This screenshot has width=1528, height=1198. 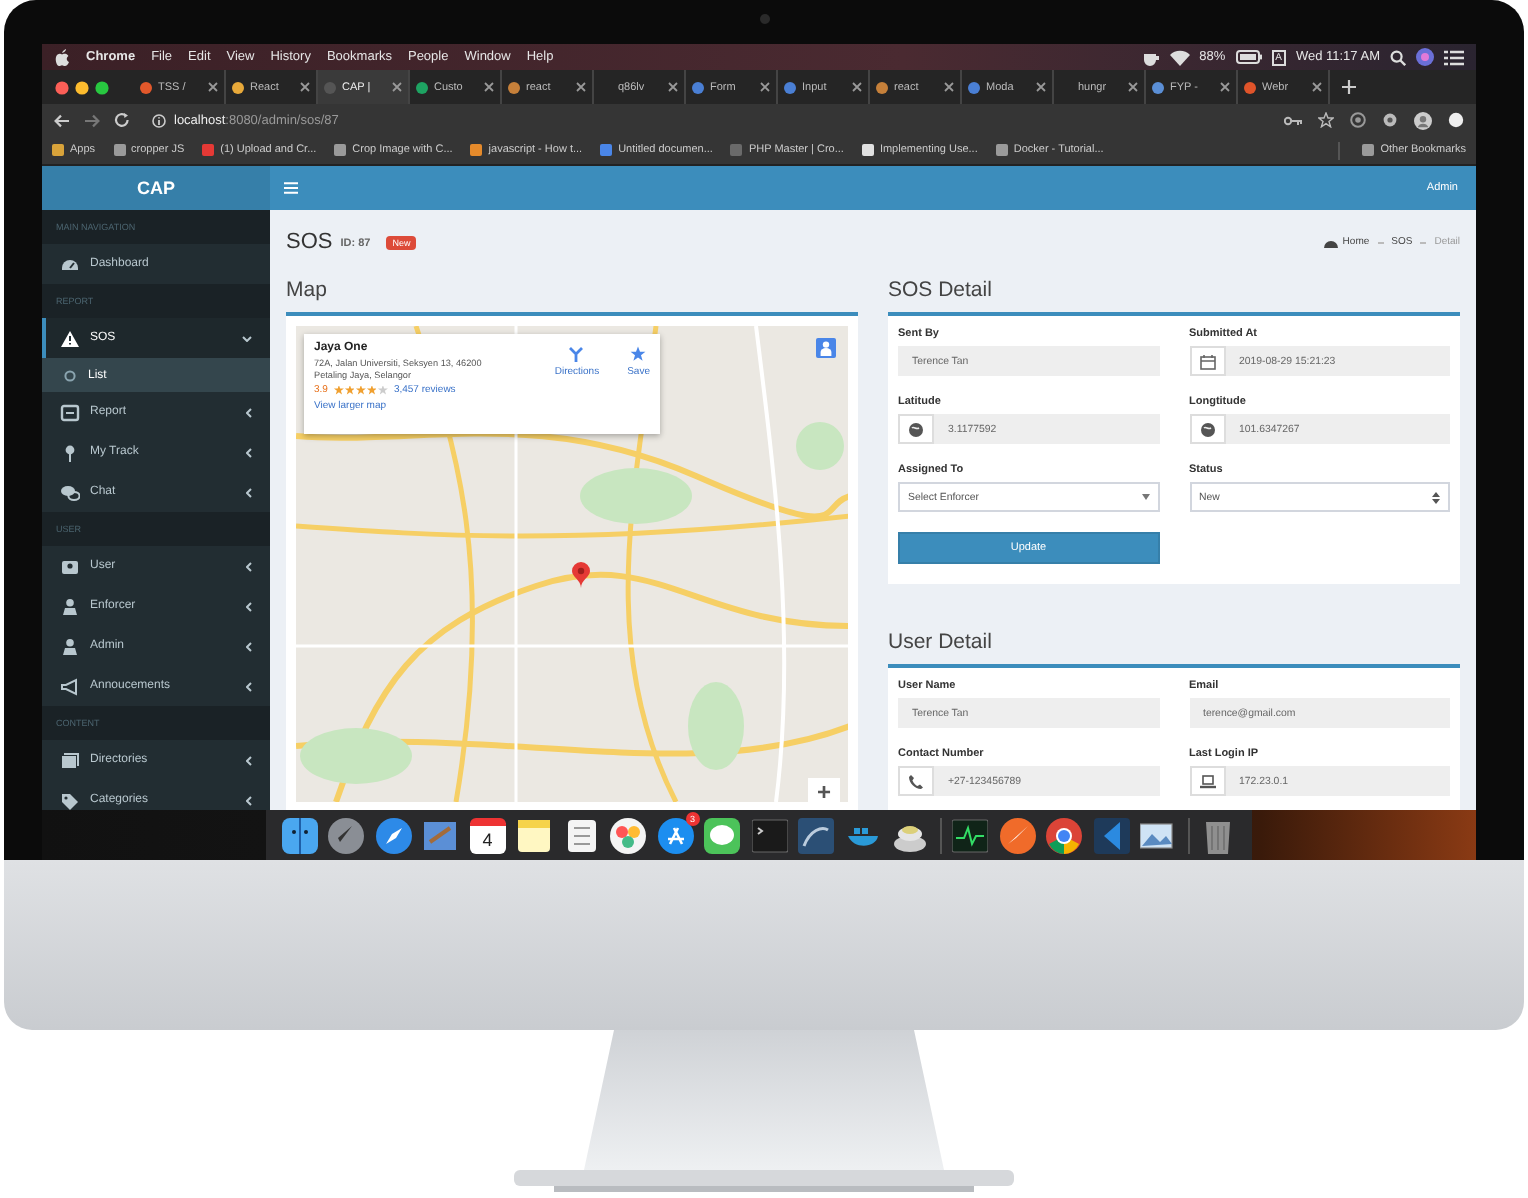 What do you see at coordinates (1150, 57) in the screenshot?
I see `cup-icon` at bounding box center [1150, 57].